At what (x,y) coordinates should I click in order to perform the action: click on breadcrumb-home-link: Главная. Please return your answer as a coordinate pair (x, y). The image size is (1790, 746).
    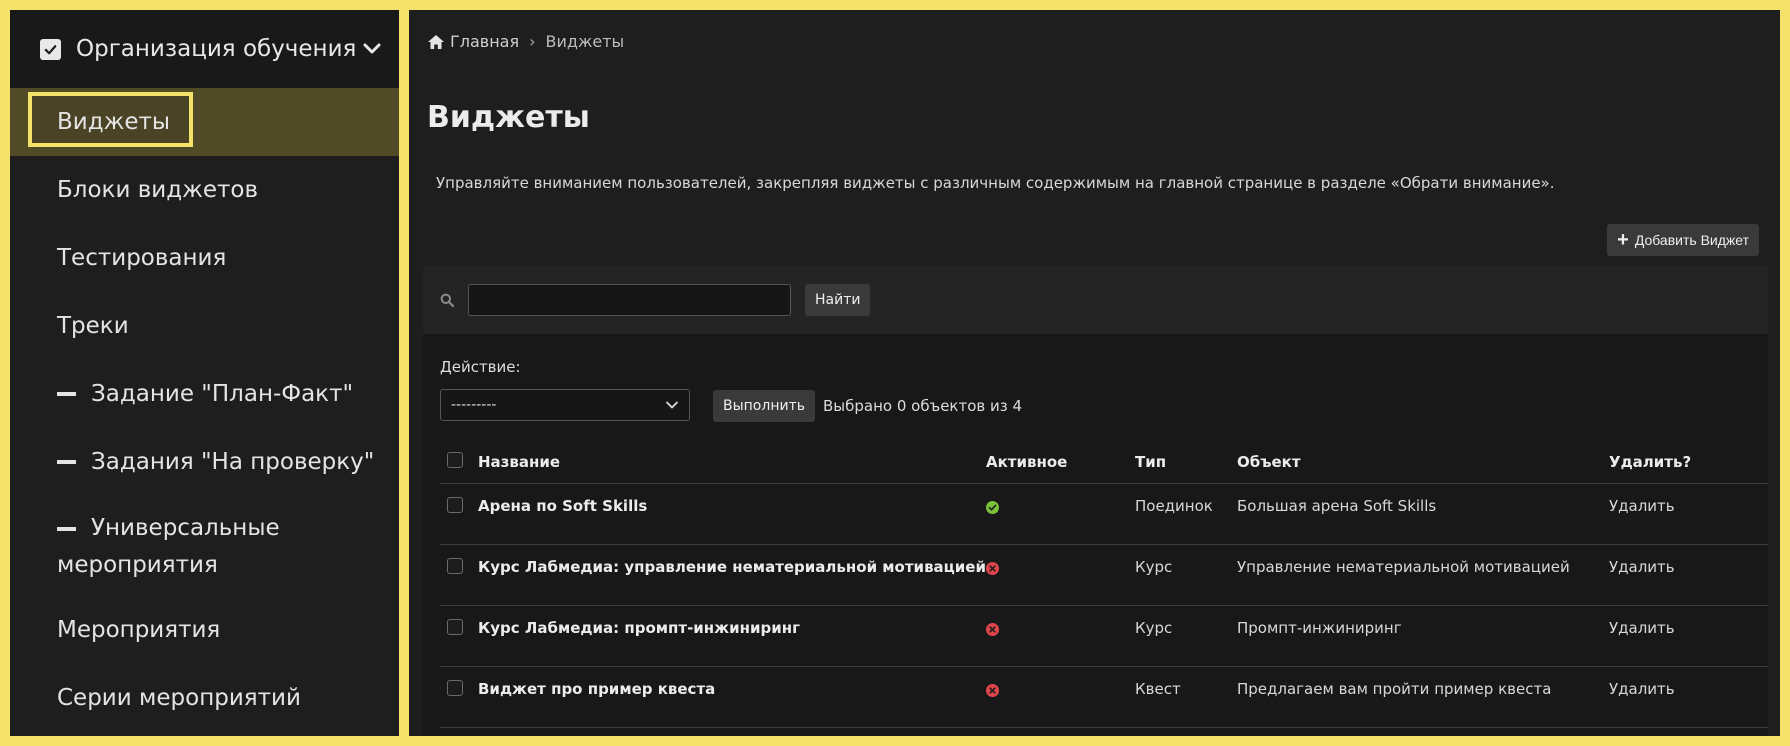
    Looking at the image, I should click on (484, 41).